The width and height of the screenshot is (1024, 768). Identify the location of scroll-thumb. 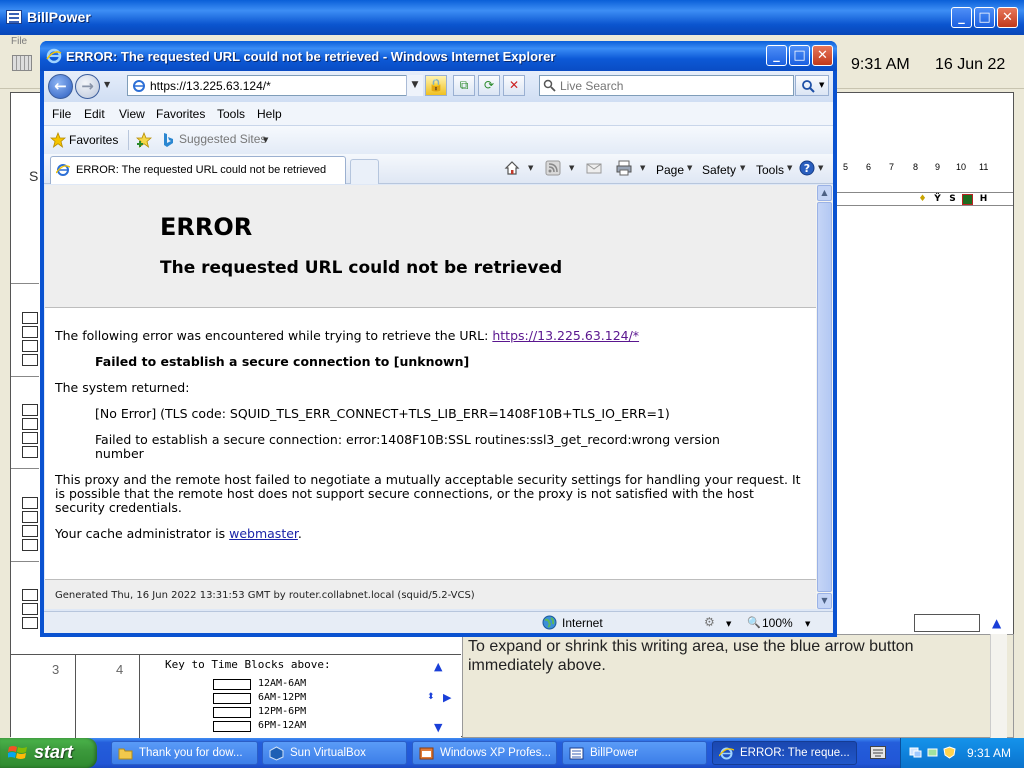
(824, 397).